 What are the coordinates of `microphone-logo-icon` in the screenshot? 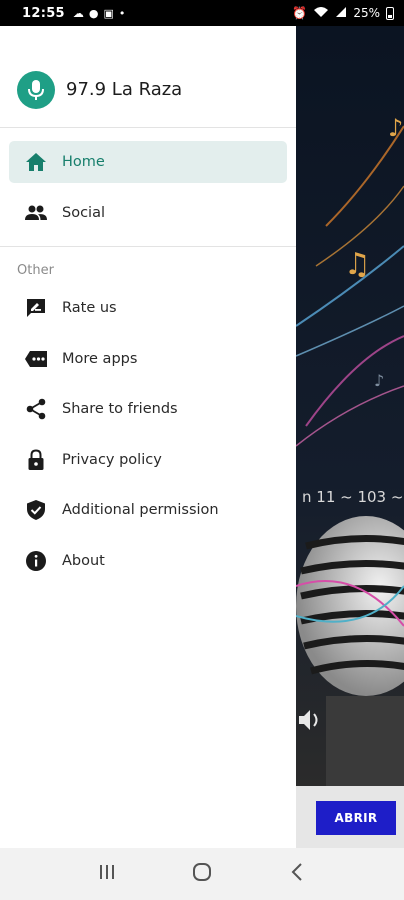 It's located at (36, 89).